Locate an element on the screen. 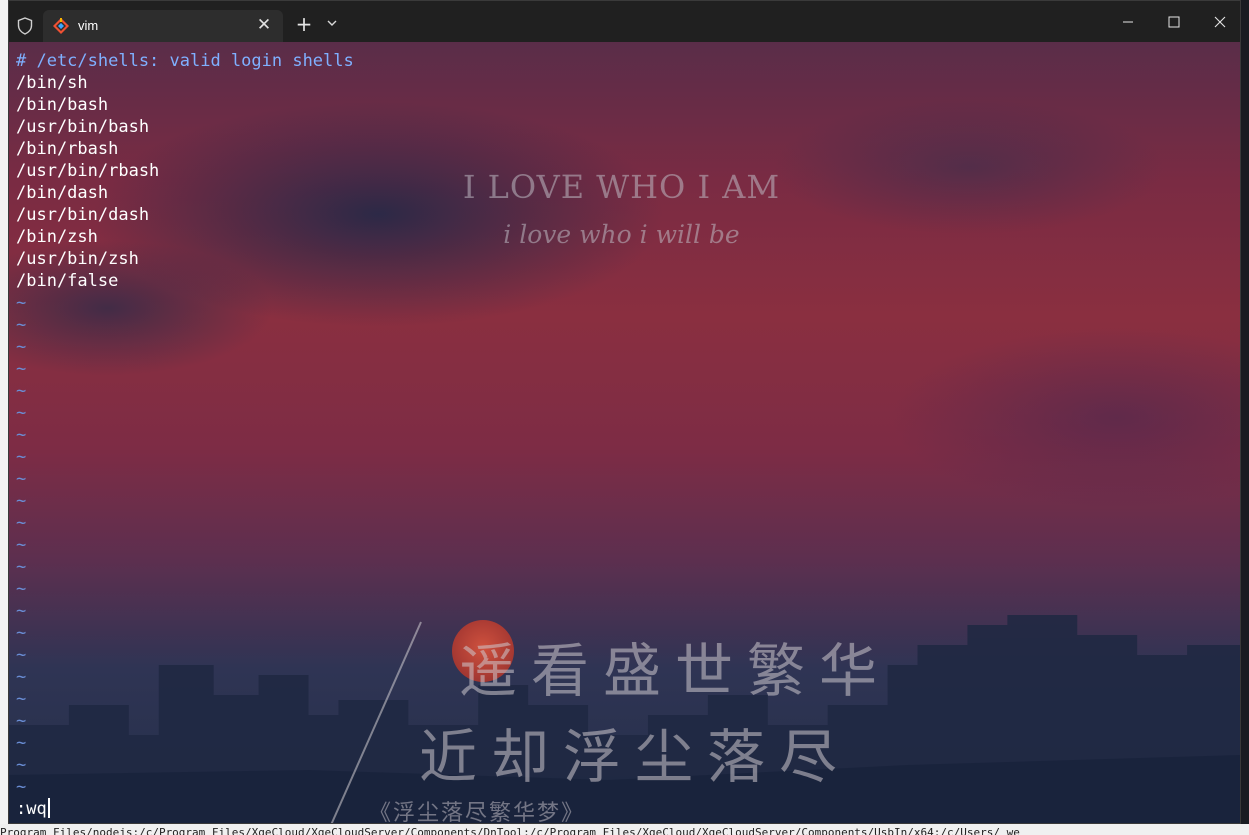 Image resolution: width=1249 pixels, height=835 pixels. close-window-button is located at coordinates (1218, 21).